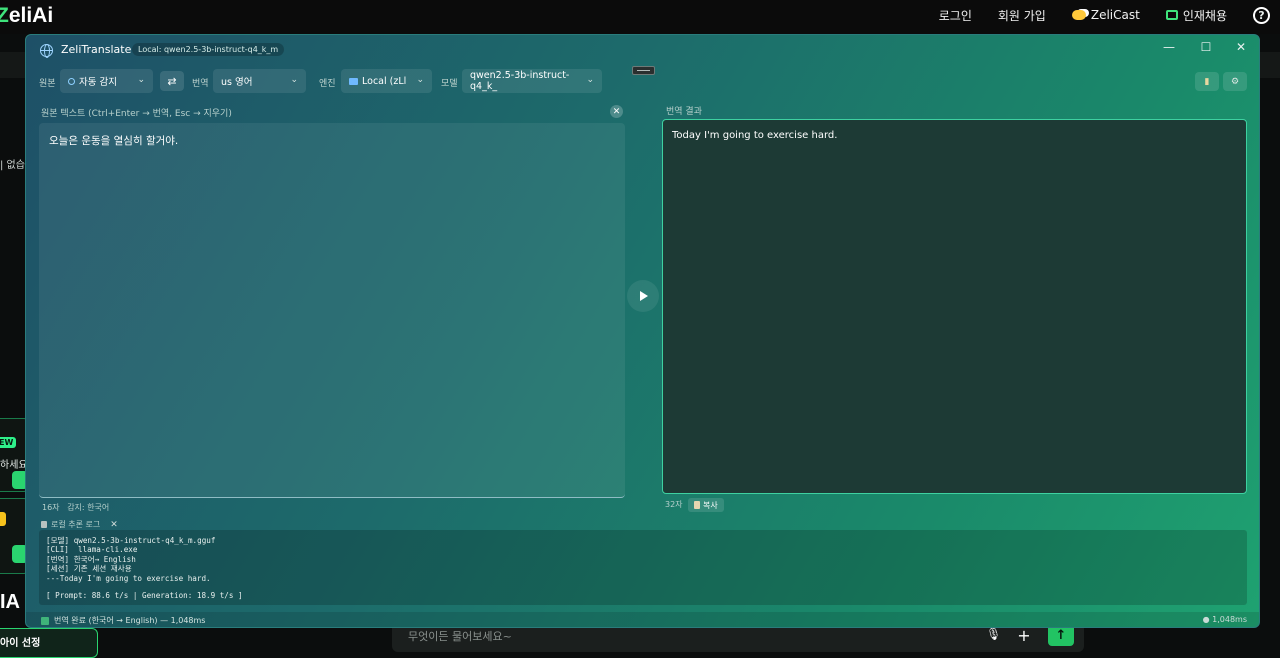 The height and width of the screenshot is (658, 1280). Describe the element at coordinates (114, 141) in the screenshot. I see `source-text: 오늘은 운동을 열심히 할거야.` at that location.